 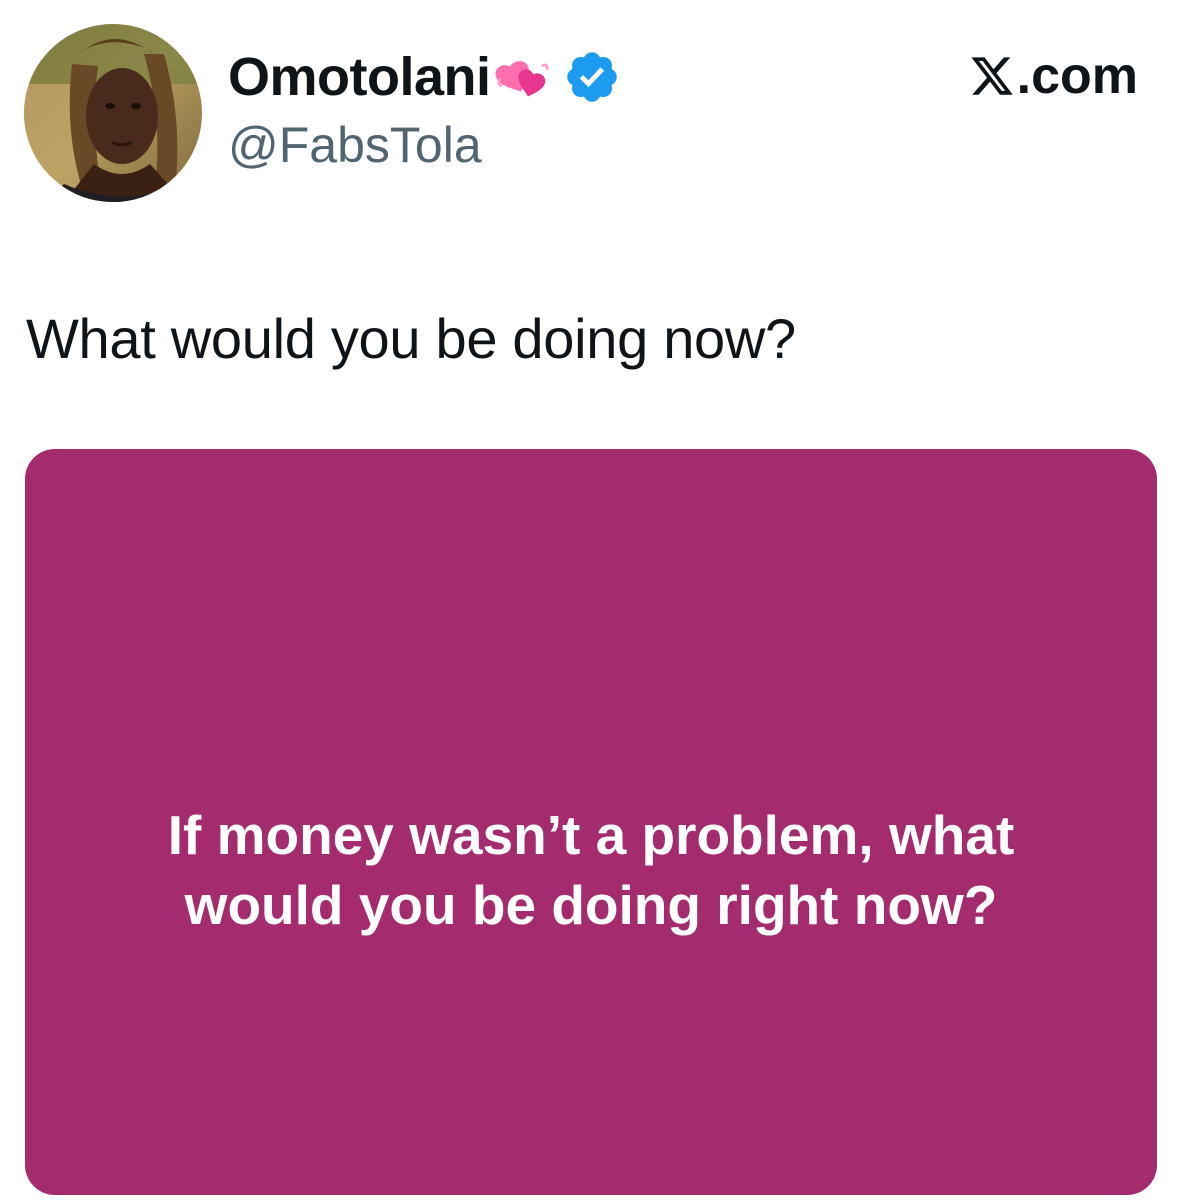 I want to click on author-name-row: Omotolani, so click(x=424, y=77).